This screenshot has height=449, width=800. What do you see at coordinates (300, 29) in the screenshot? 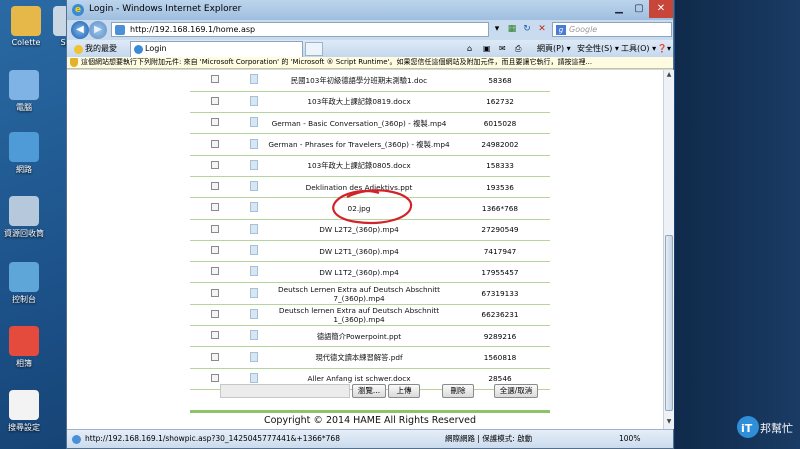
I see `address-bar: http://192.168.169.1/home.asp` at bounding box center [300, 29].